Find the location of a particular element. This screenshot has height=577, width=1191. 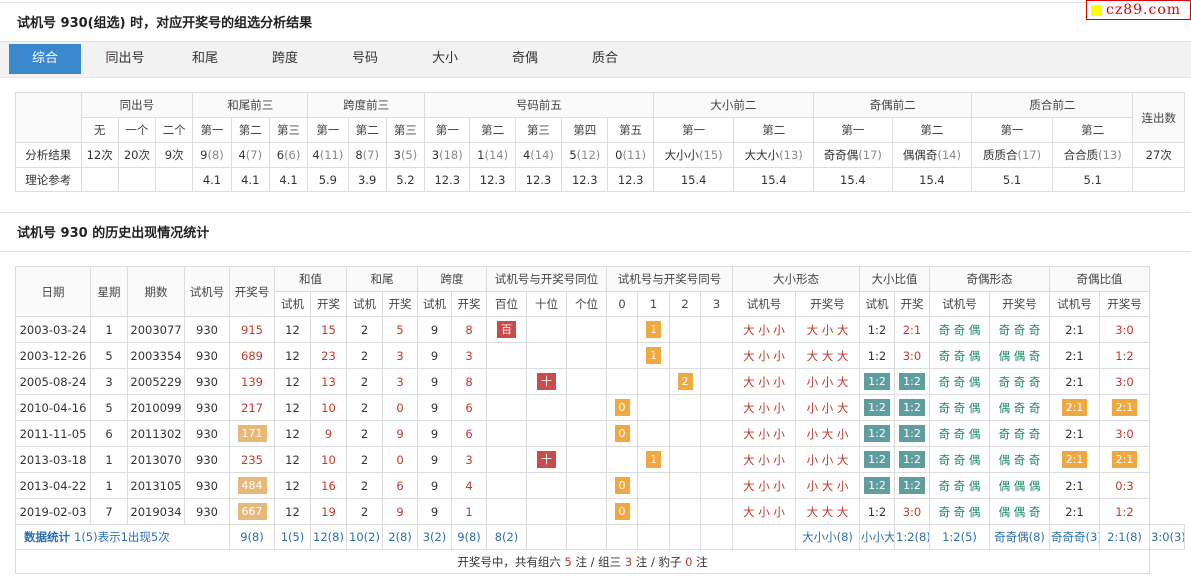

row-sizeratio-draw: 2:1 is located at coordinates (912, 329).